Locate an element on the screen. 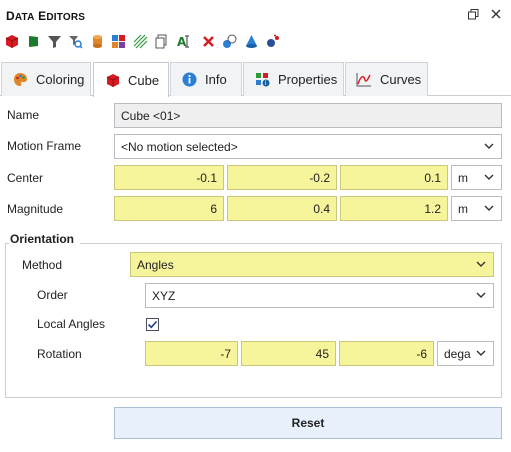 This screenshot has width=511, height=452. cone-icon is located at coordinates (251, 41).